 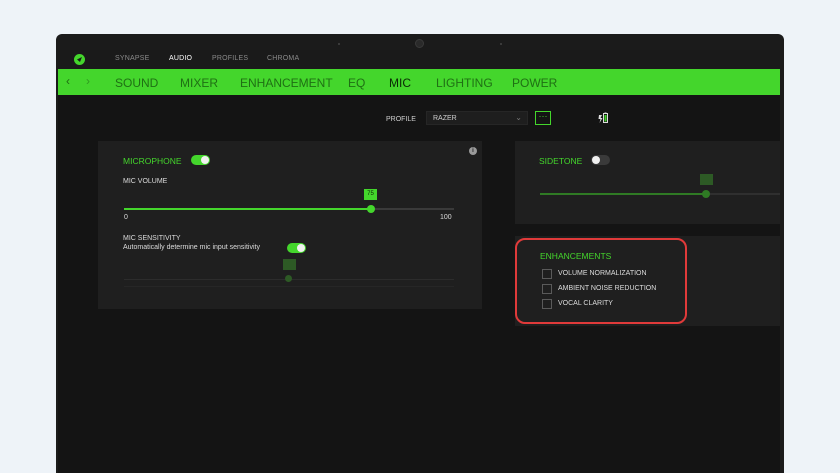 What do you see at coordinates (79, 59) in the screenshot?
I see `razer-logo-icon` at bounding box center [79, 59].